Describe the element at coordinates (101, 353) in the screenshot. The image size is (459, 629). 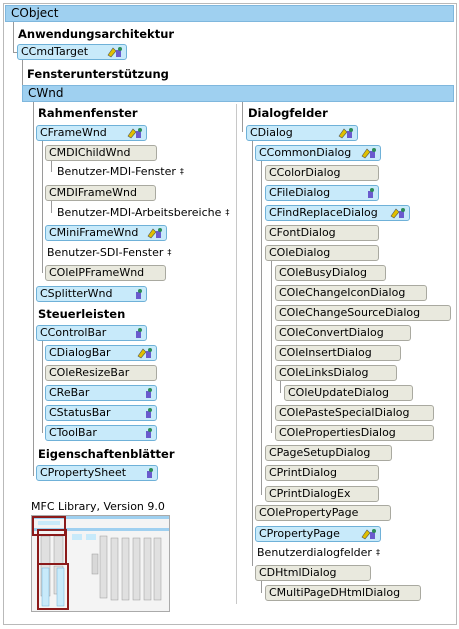
I see `node-cdialogbar: CDialogBar` at that location.